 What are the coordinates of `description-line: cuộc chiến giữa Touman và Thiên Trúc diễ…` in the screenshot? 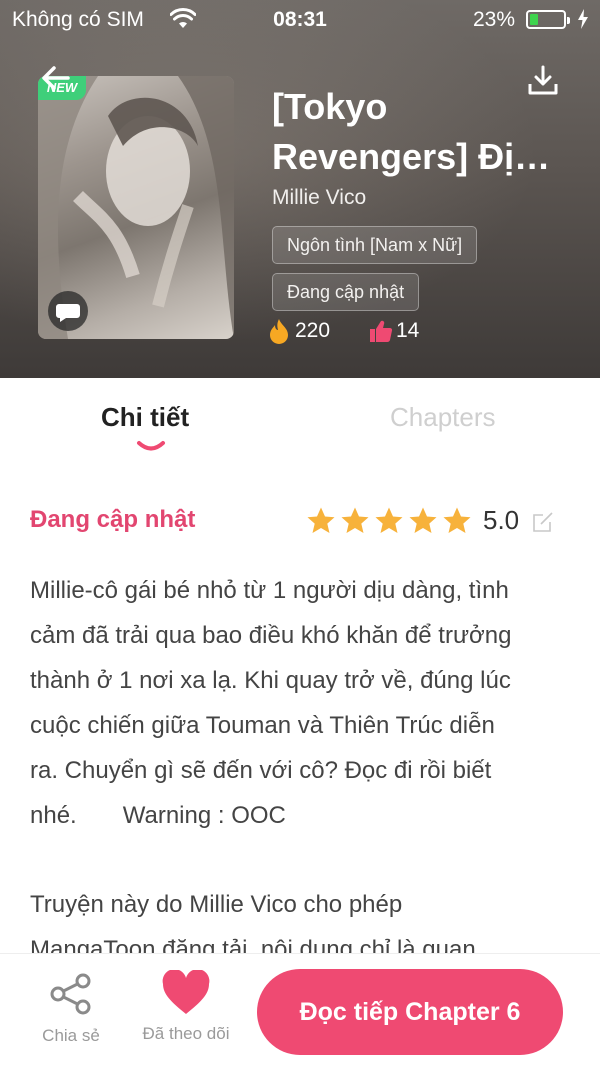 It's located at (262, 725).